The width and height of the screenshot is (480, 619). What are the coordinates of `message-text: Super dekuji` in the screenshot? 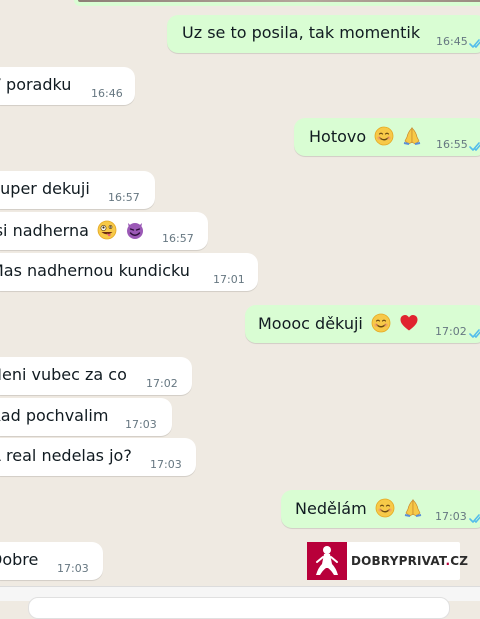 It's located at (45, 188).